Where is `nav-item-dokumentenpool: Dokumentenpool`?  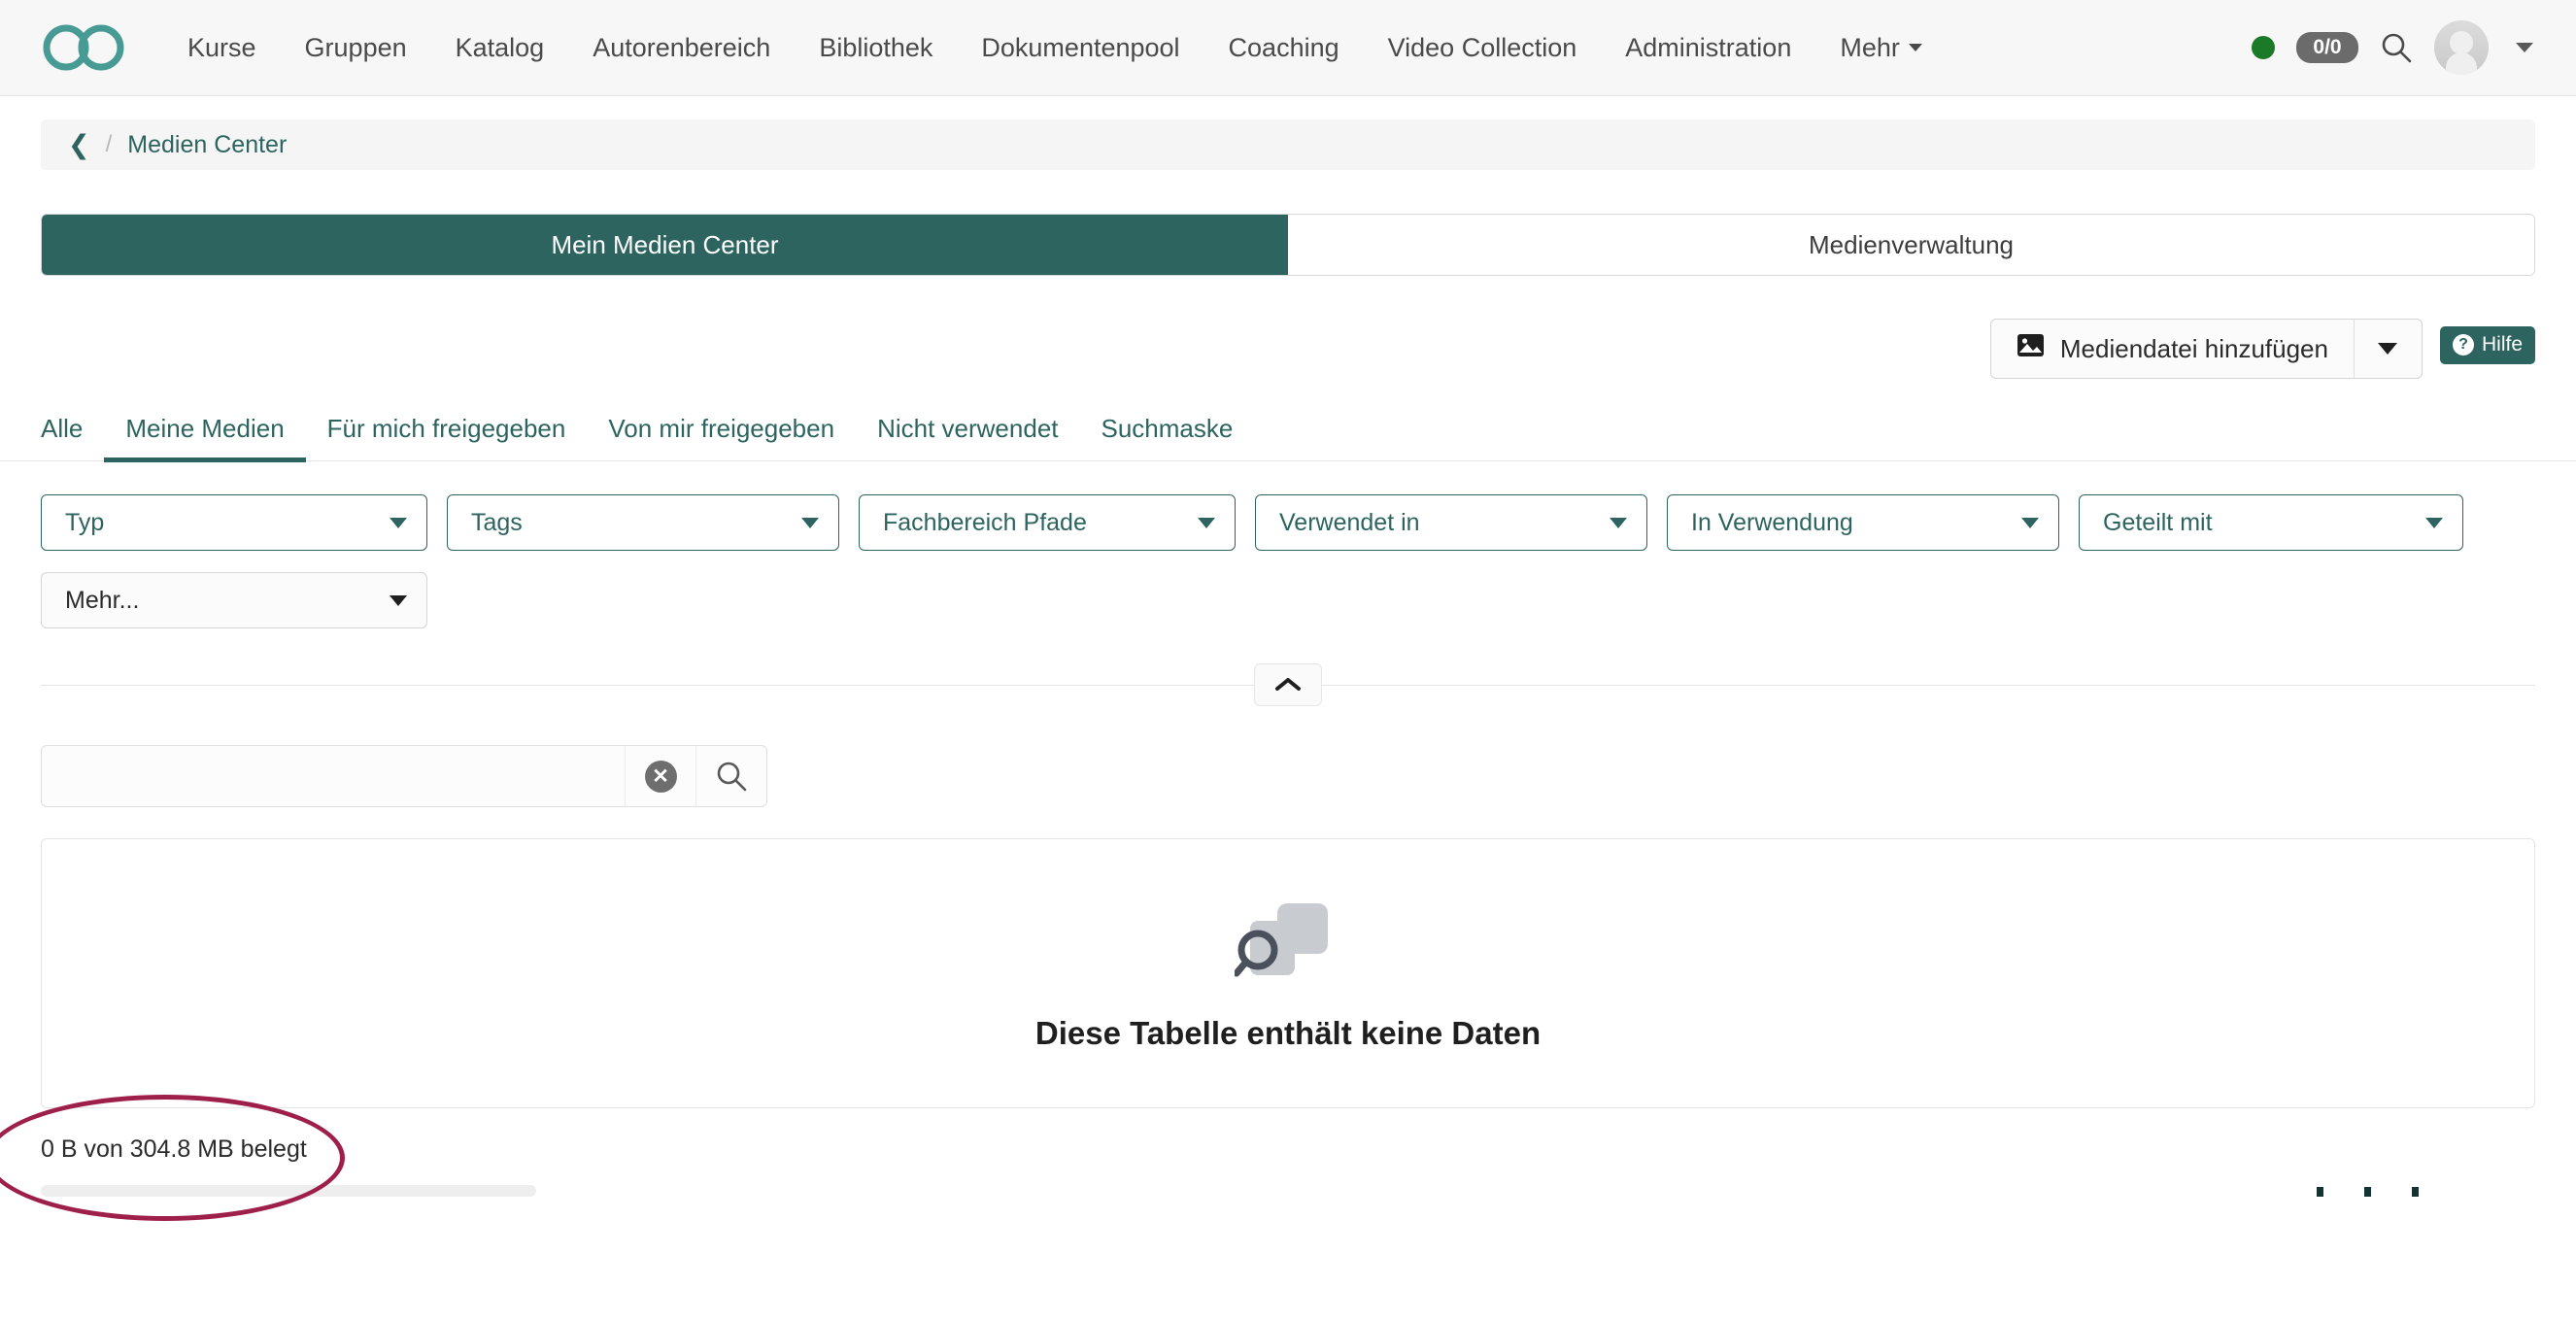
nav-item-dokumentenpool: Dokumentenpool is located at coordinates (1080, 48).